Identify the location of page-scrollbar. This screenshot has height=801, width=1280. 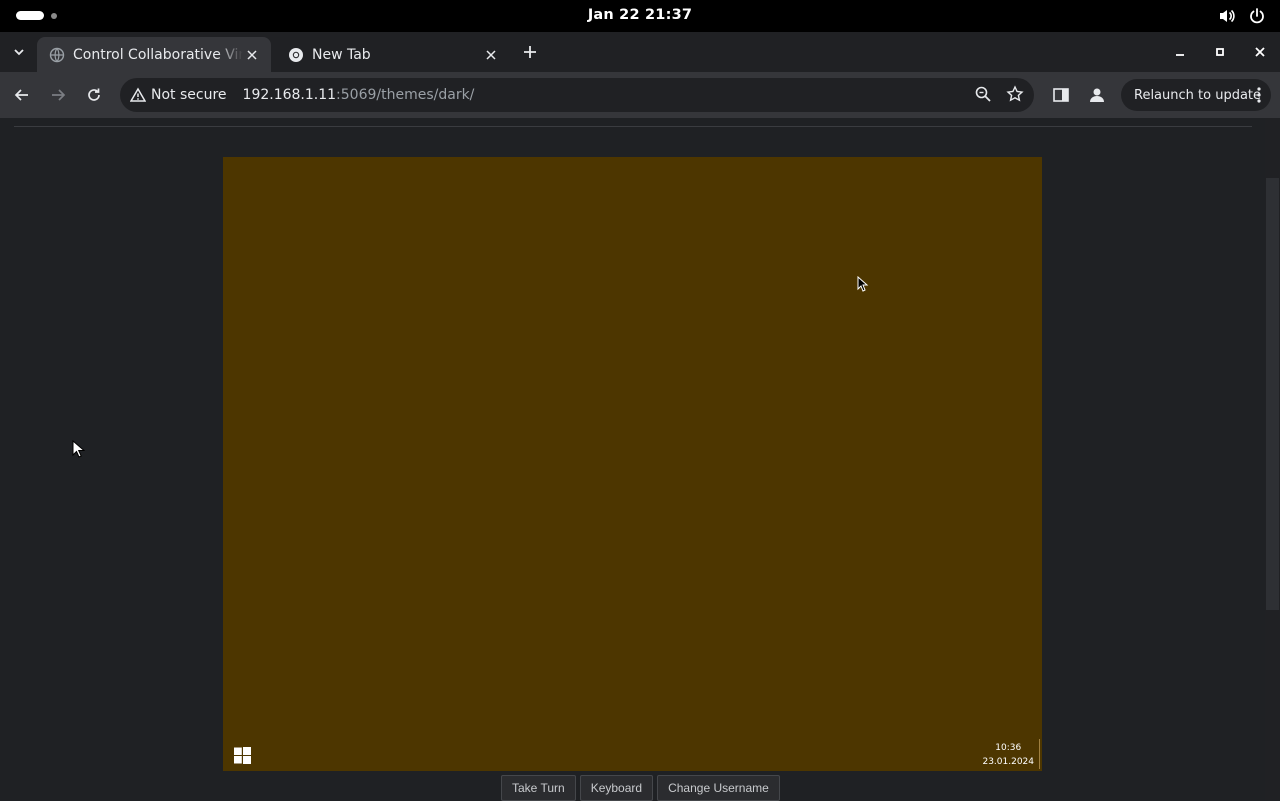
(1272, 459).